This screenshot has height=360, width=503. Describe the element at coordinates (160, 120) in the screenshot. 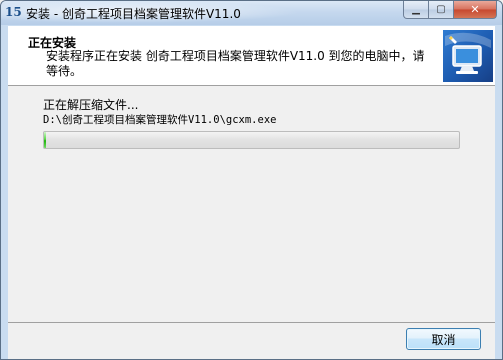

I see `current-file-path: D:\创奇工程项目档案管理软件V11.0\gcxm.exe` at that location.